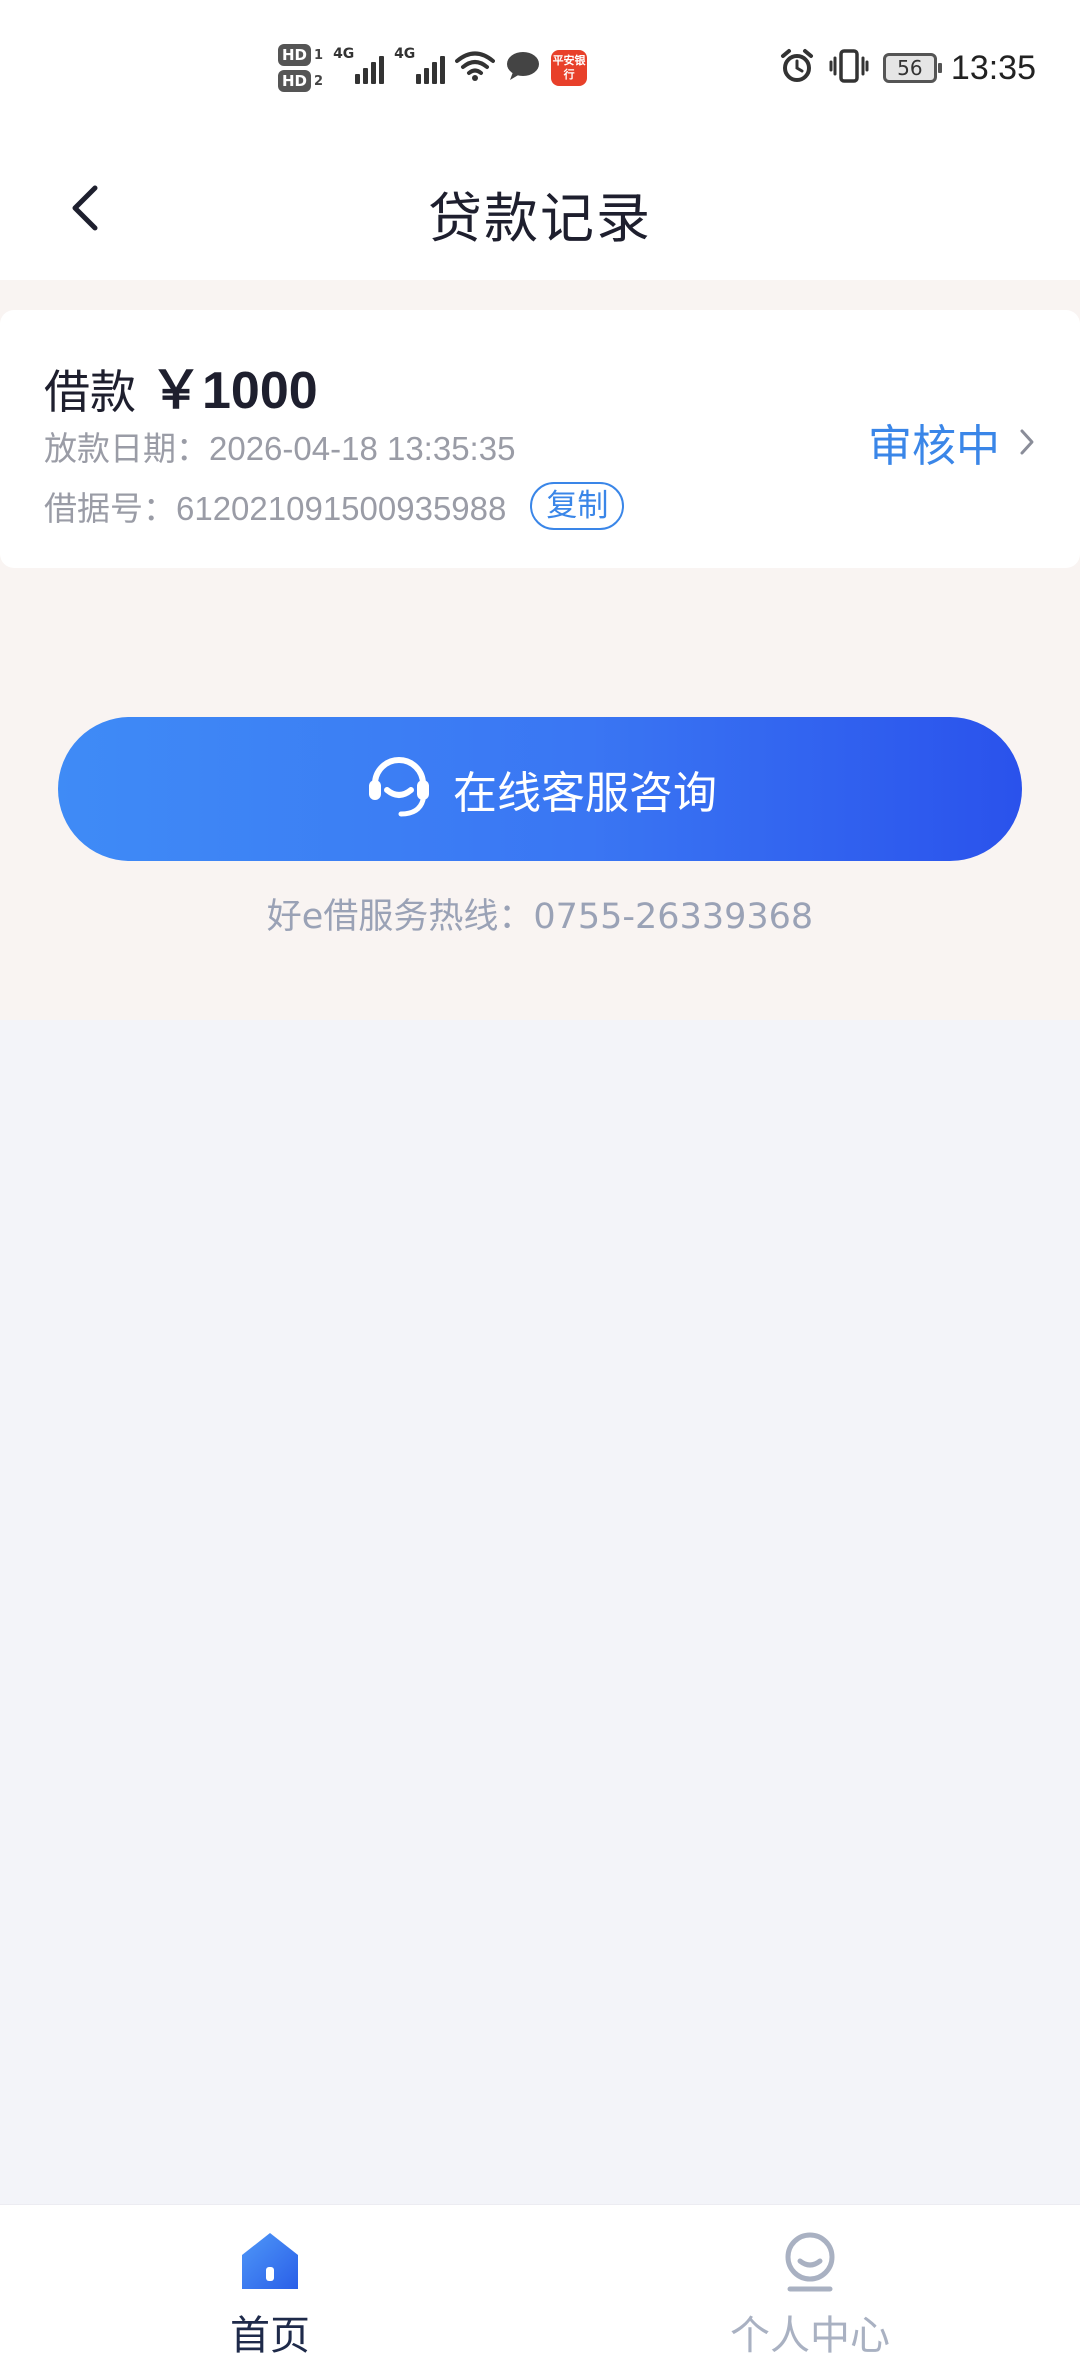 Image resolution: width=1080 pixels, height=2376 pixels. What do you see at coordinates (405, 54) in the screenshot?
I see `network-type-2: 4G` at bounding box center [405, 54].